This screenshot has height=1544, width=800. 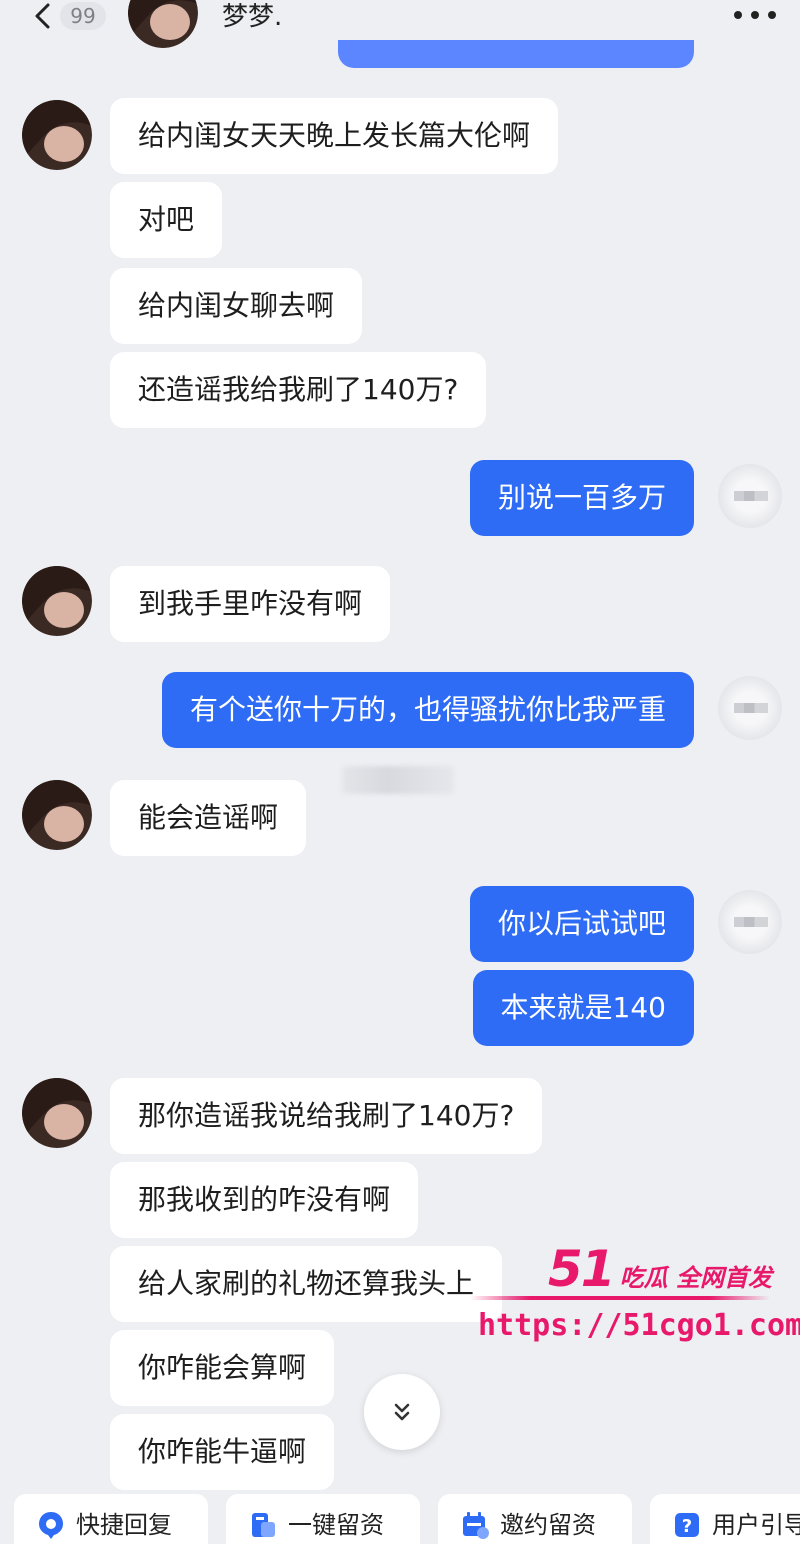 What do you see at coordinates (336, 1525) in the screenshot?
I see `lead-form-label: 一键留资` at bounding box center [336, 1525].